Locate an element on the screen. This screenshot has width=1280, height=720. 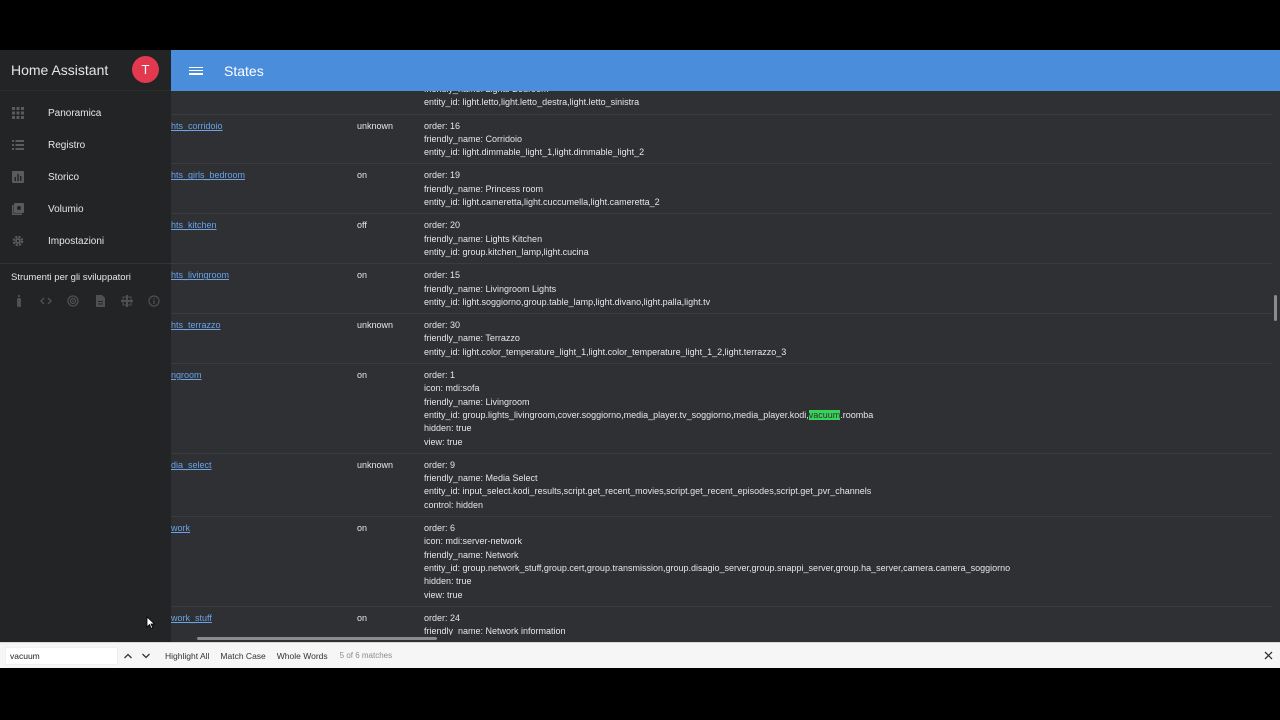
highlight-all-toggle: Highlight All is located at coordinates (187, 656).